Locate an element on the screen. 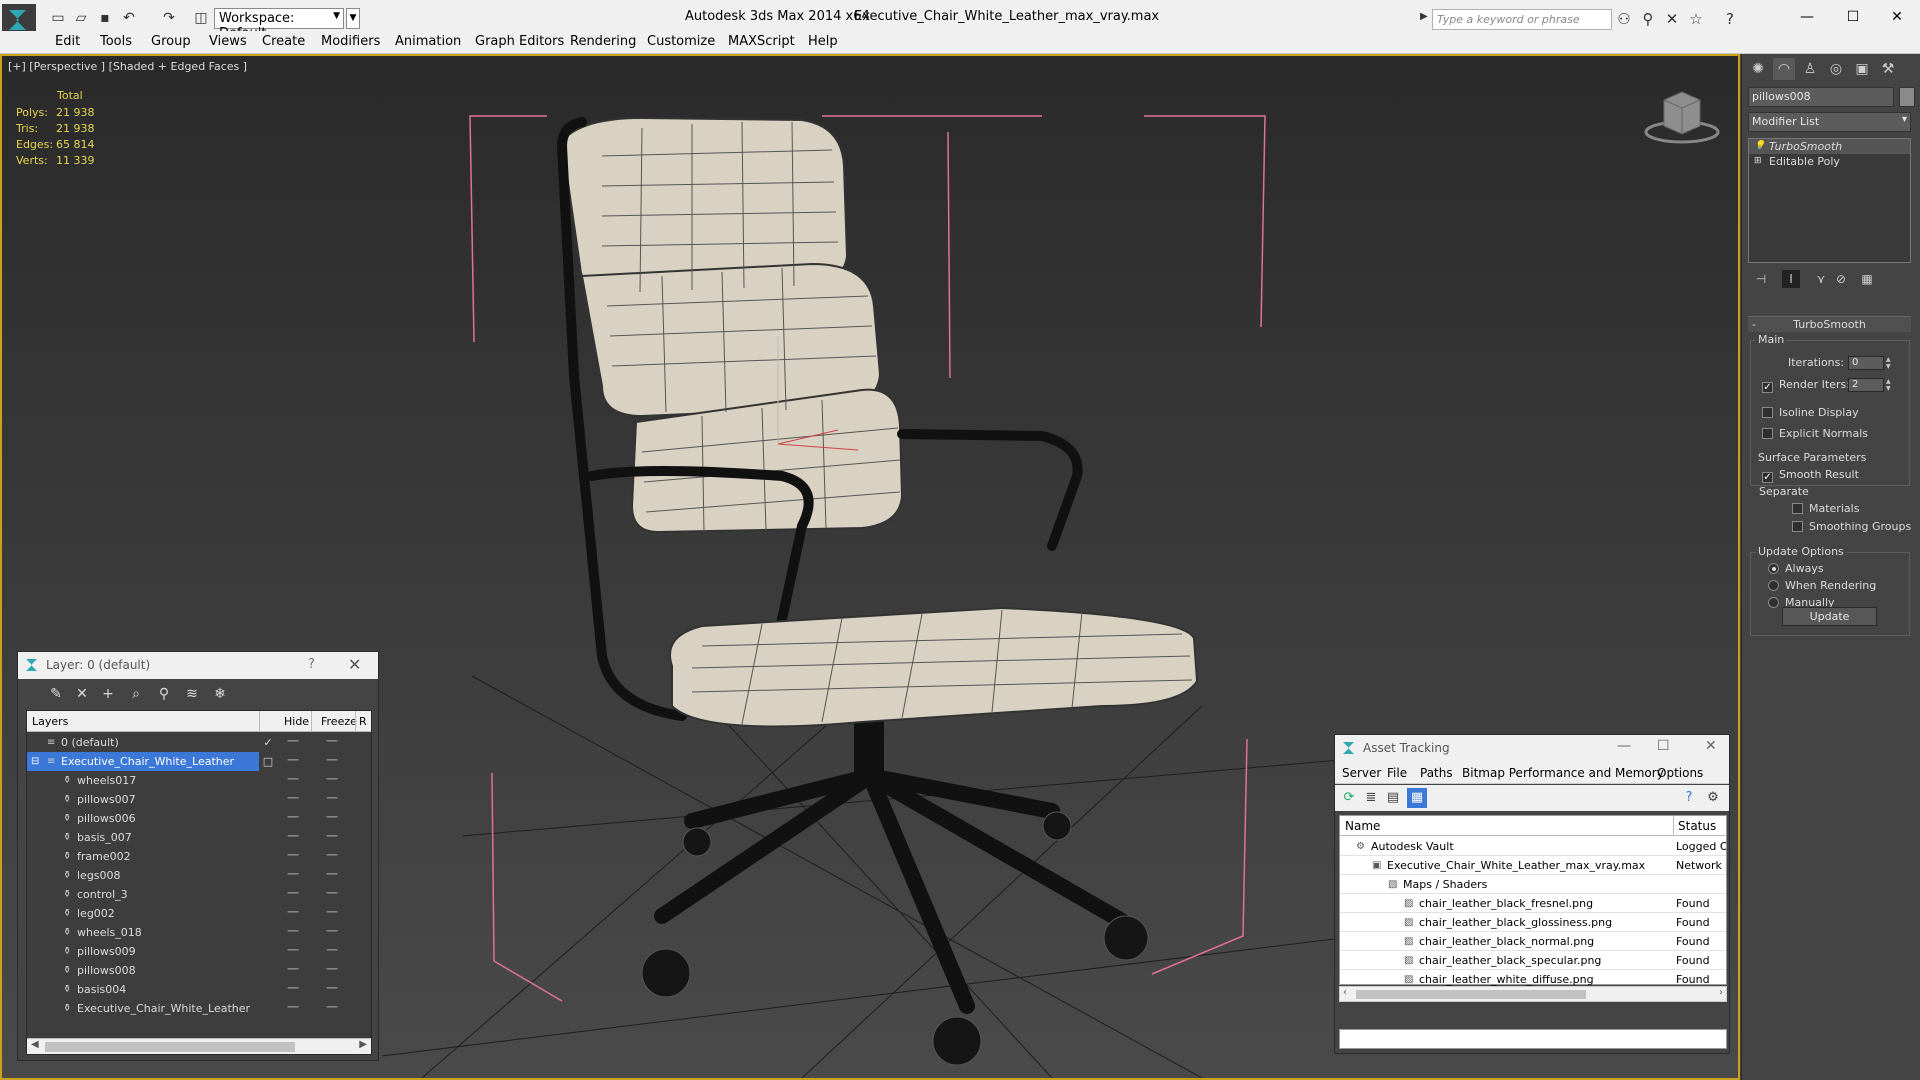 Image resolution: width=1920 pixels, height=1080 pixels. when-rendering-radio is located at coordinates (1773, 585).